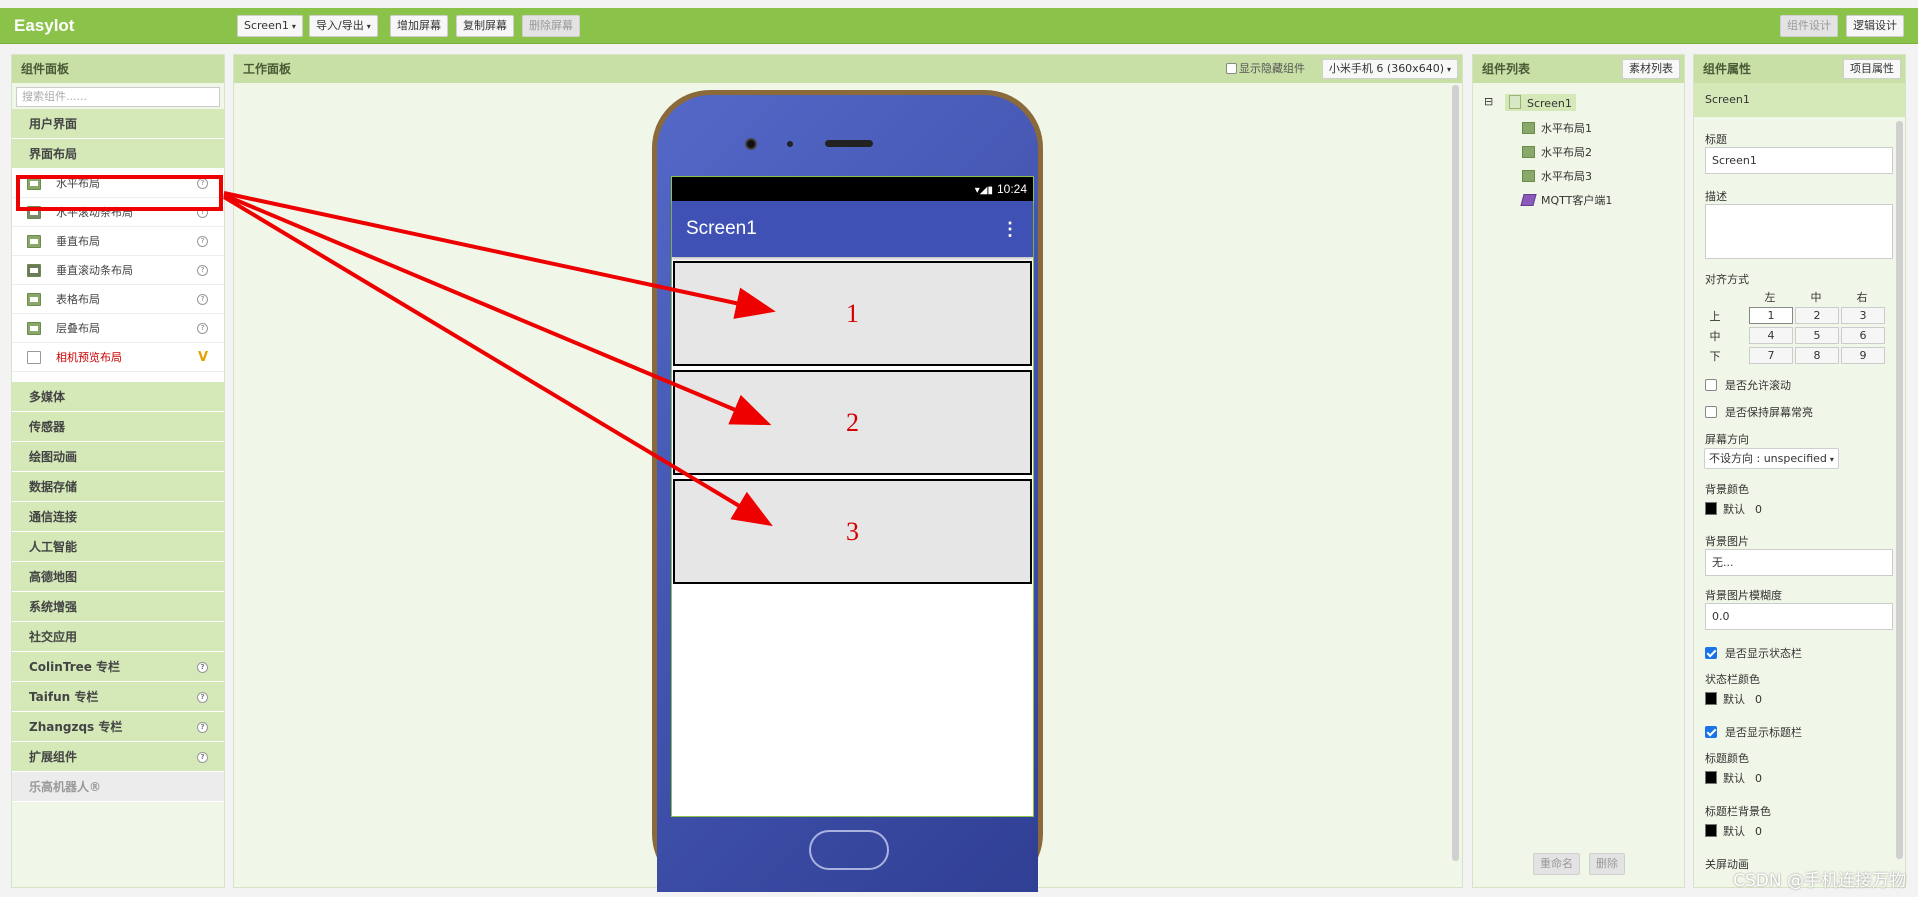 The height and width of the screenshot is (897, 1918). Describe the element at coordinates (1727, 439) in the screenshot. I see `orientation-label: 屏幕方向` at that location.